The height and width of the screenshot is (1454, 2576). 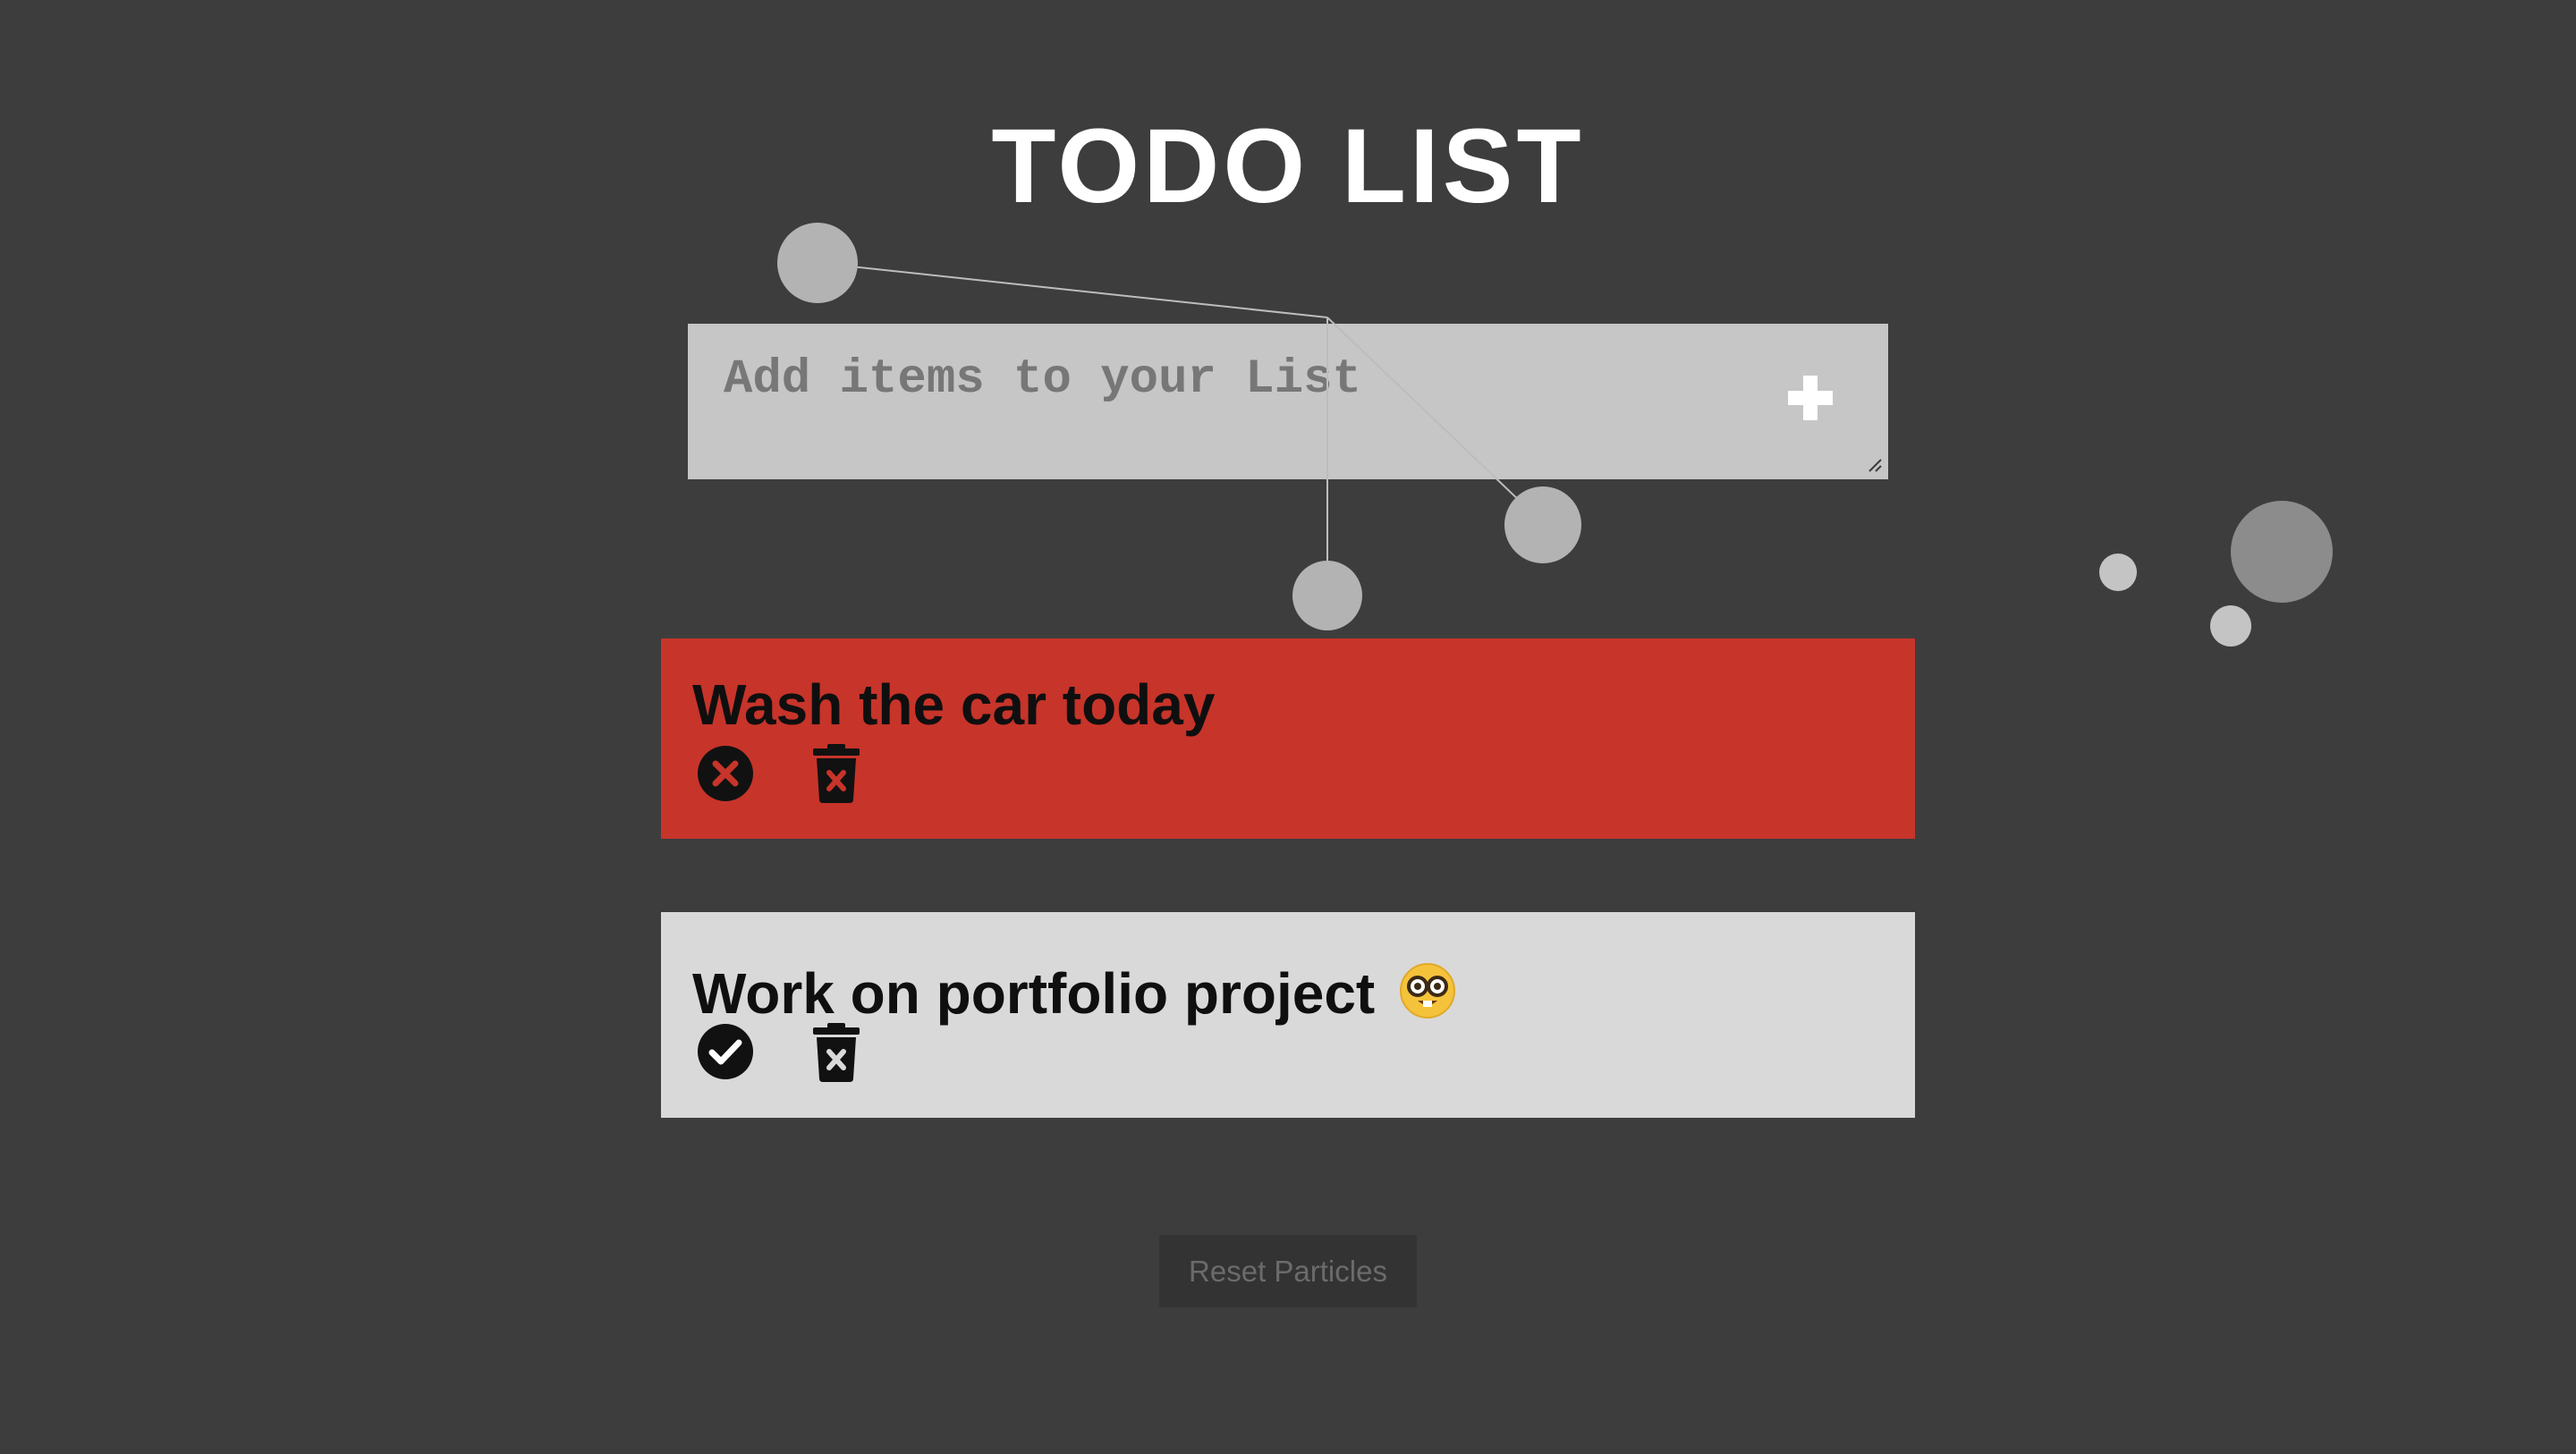 I want to click on plus-icon, so click(x=1810, y=398).